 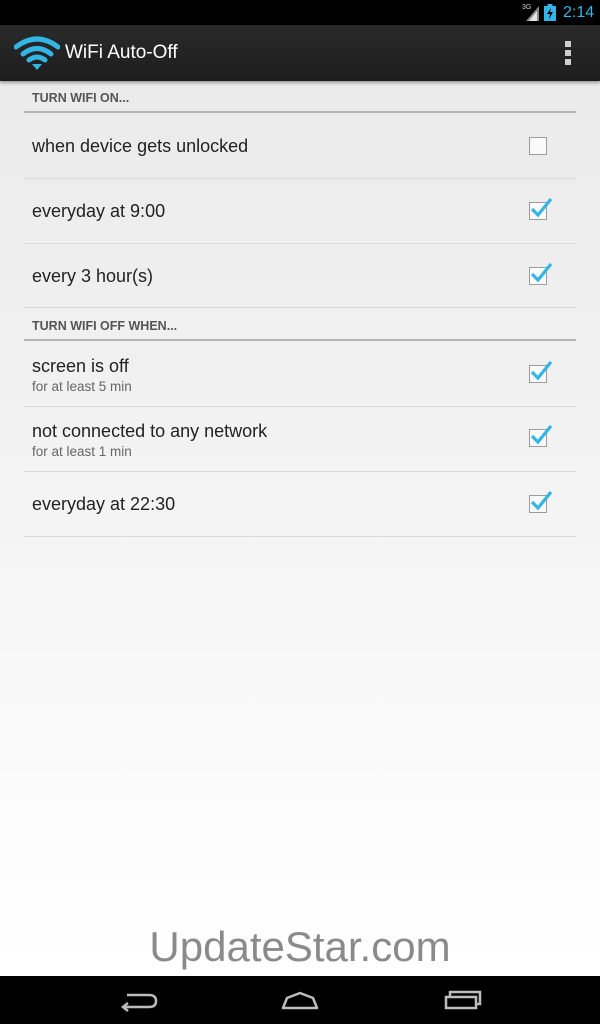 I want to click on pref-daily-on-title: everyday at 9:00, so click(x=99, y=211).